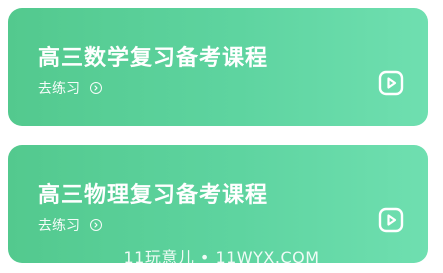 This screenshot has height=273, width=443. What do you see at coordinates (221, 257) in the screenshot?
I see `watermark: 11玩意儿 • 11WYX.COM` at bounding box center [221, 257].